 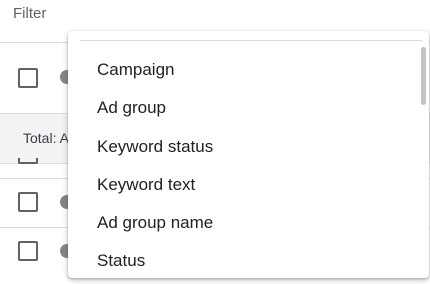 What do you see at coordinates (251, 40) in the screenshot?
I see `menu-top-divider` at bounding box center [251, 40].